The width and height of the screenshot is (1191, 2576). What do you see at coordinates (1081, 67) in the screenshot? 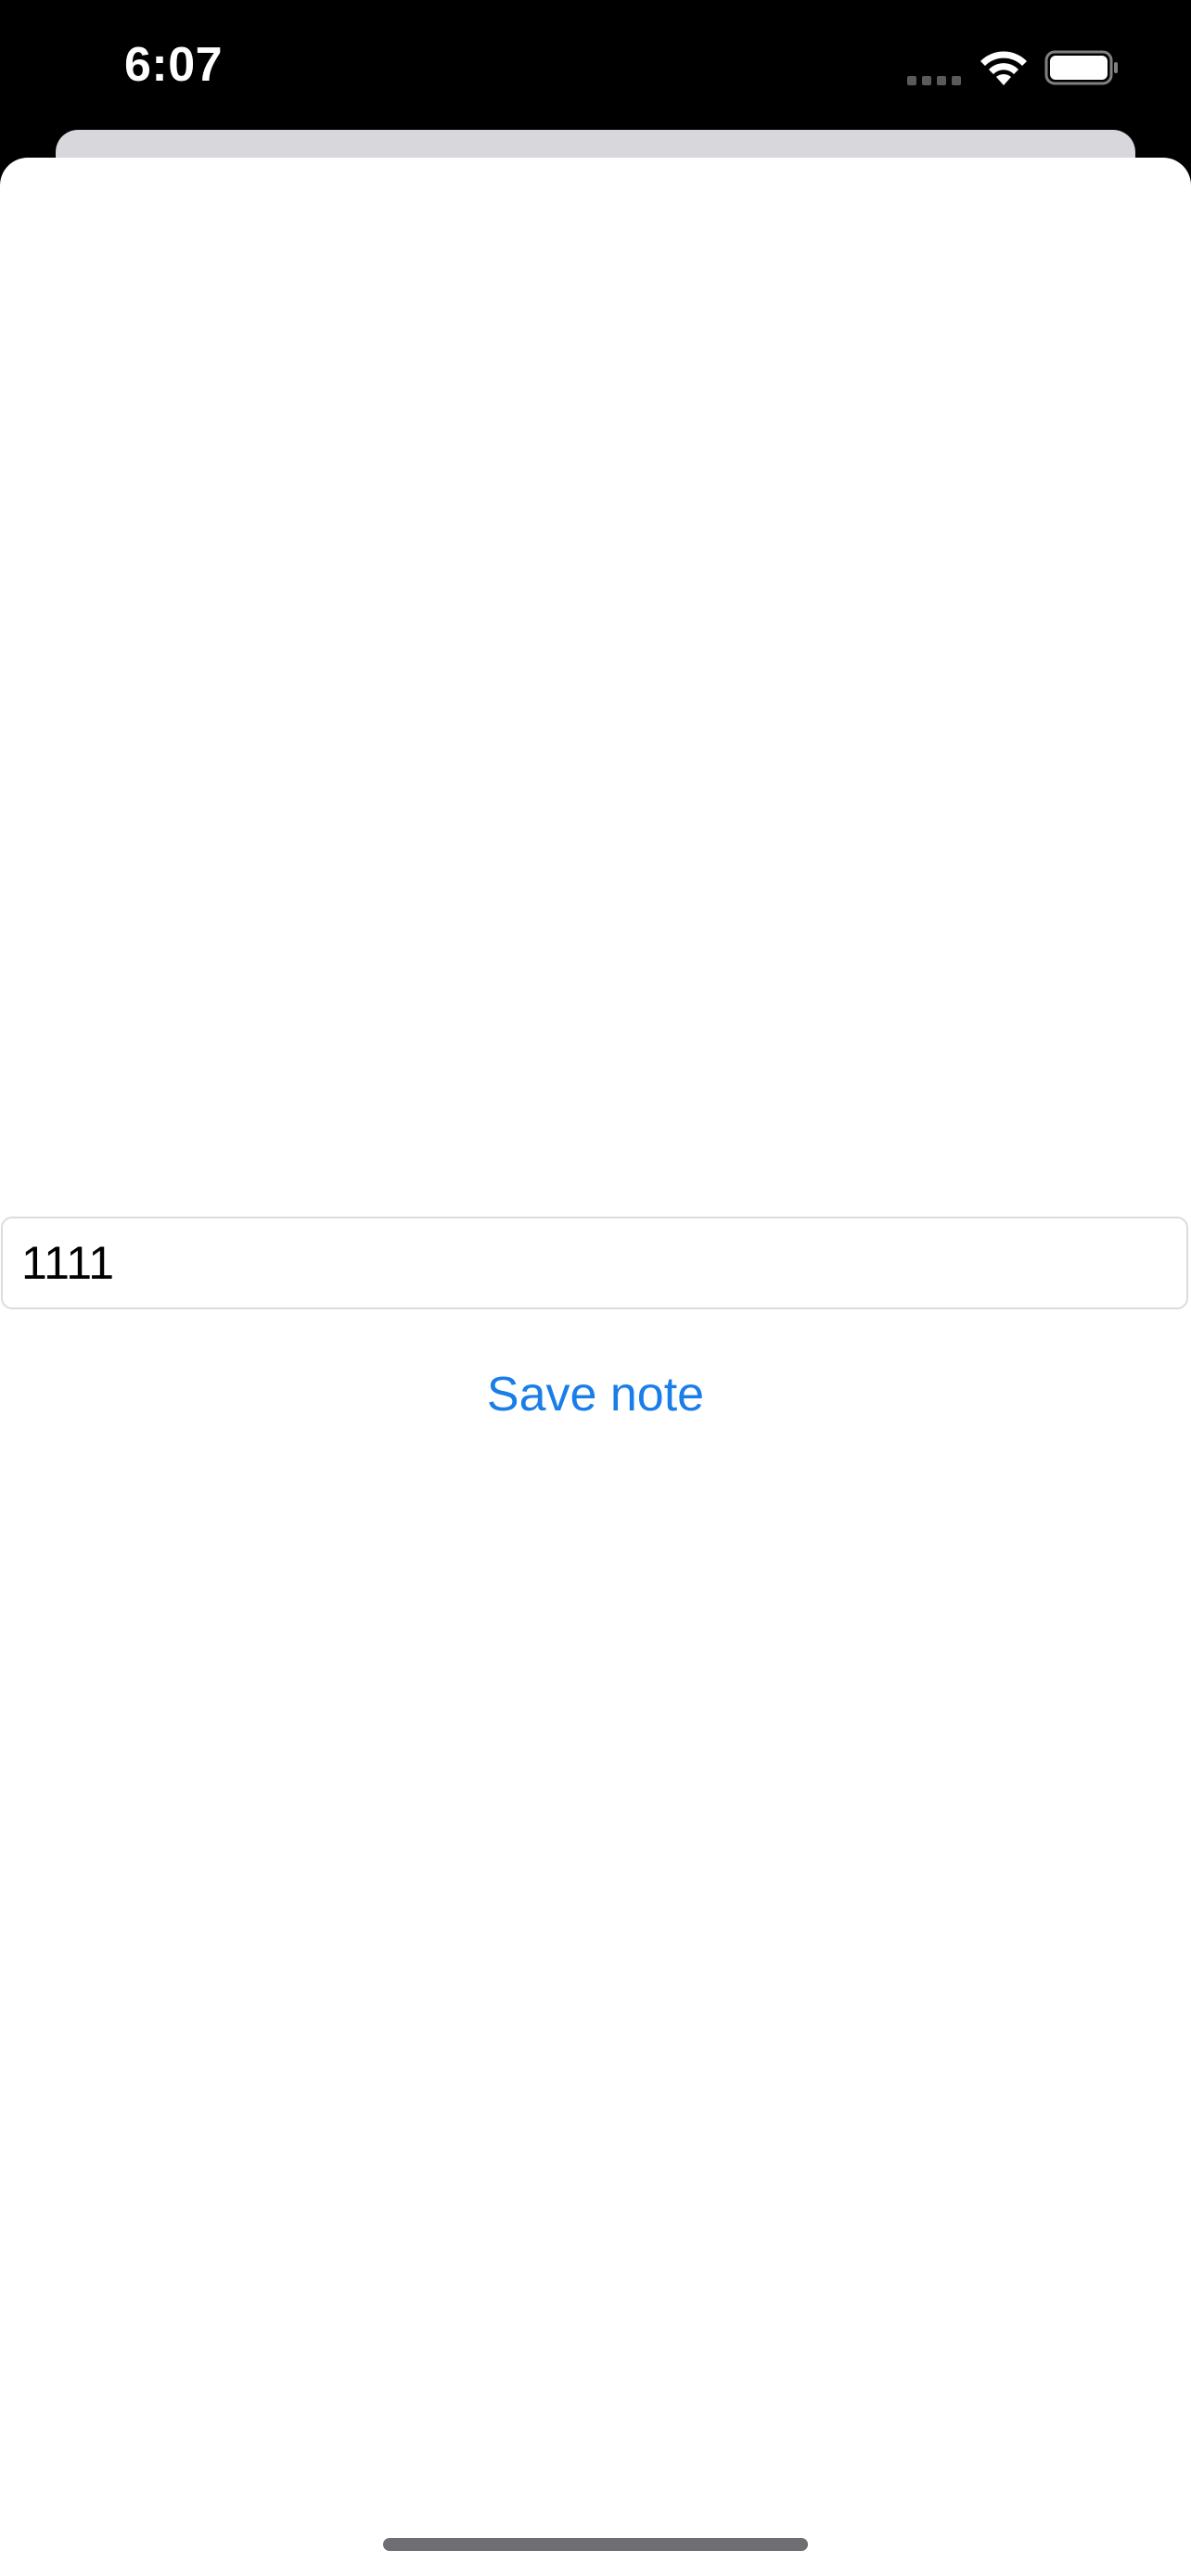
I see `battery-icon` at bounding box center [1081, 67].